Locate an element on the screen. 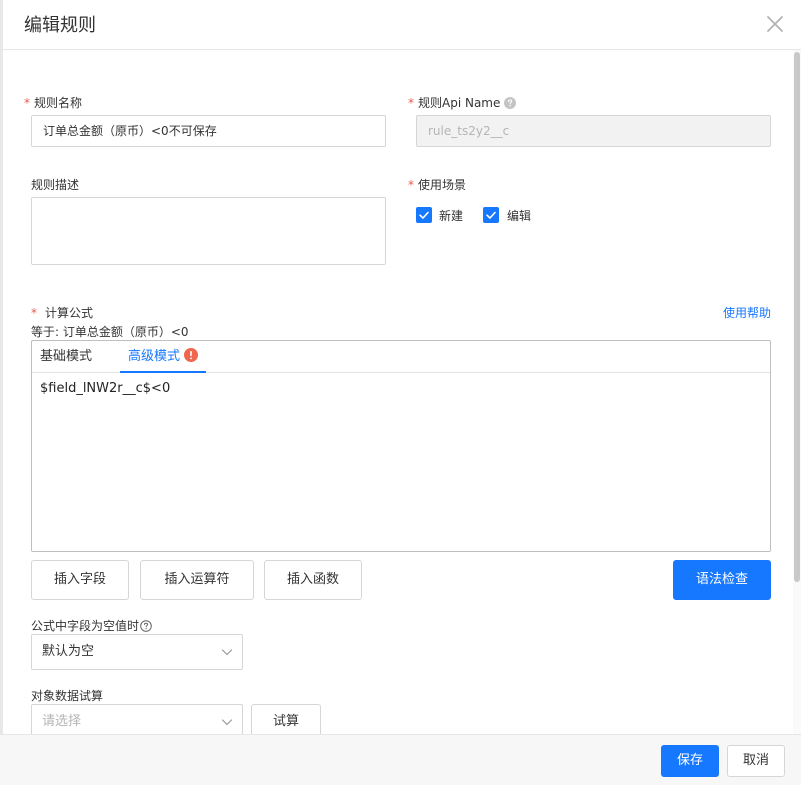  scene-label: * 使用场景 is located at coordinates (437, 184).